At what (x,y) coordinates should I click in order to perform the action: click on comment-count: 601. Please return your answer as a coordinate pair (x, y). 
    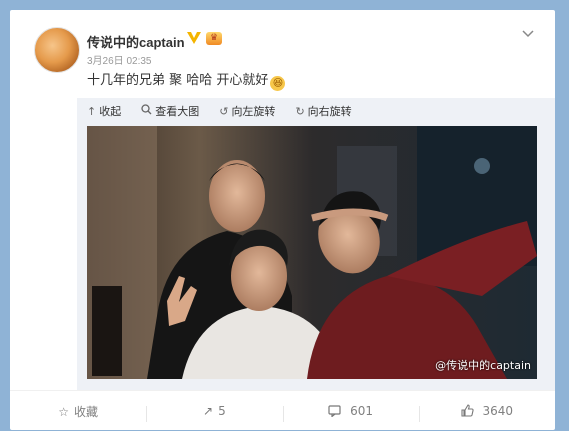
    Looking at the image, I should click on (361, 411).